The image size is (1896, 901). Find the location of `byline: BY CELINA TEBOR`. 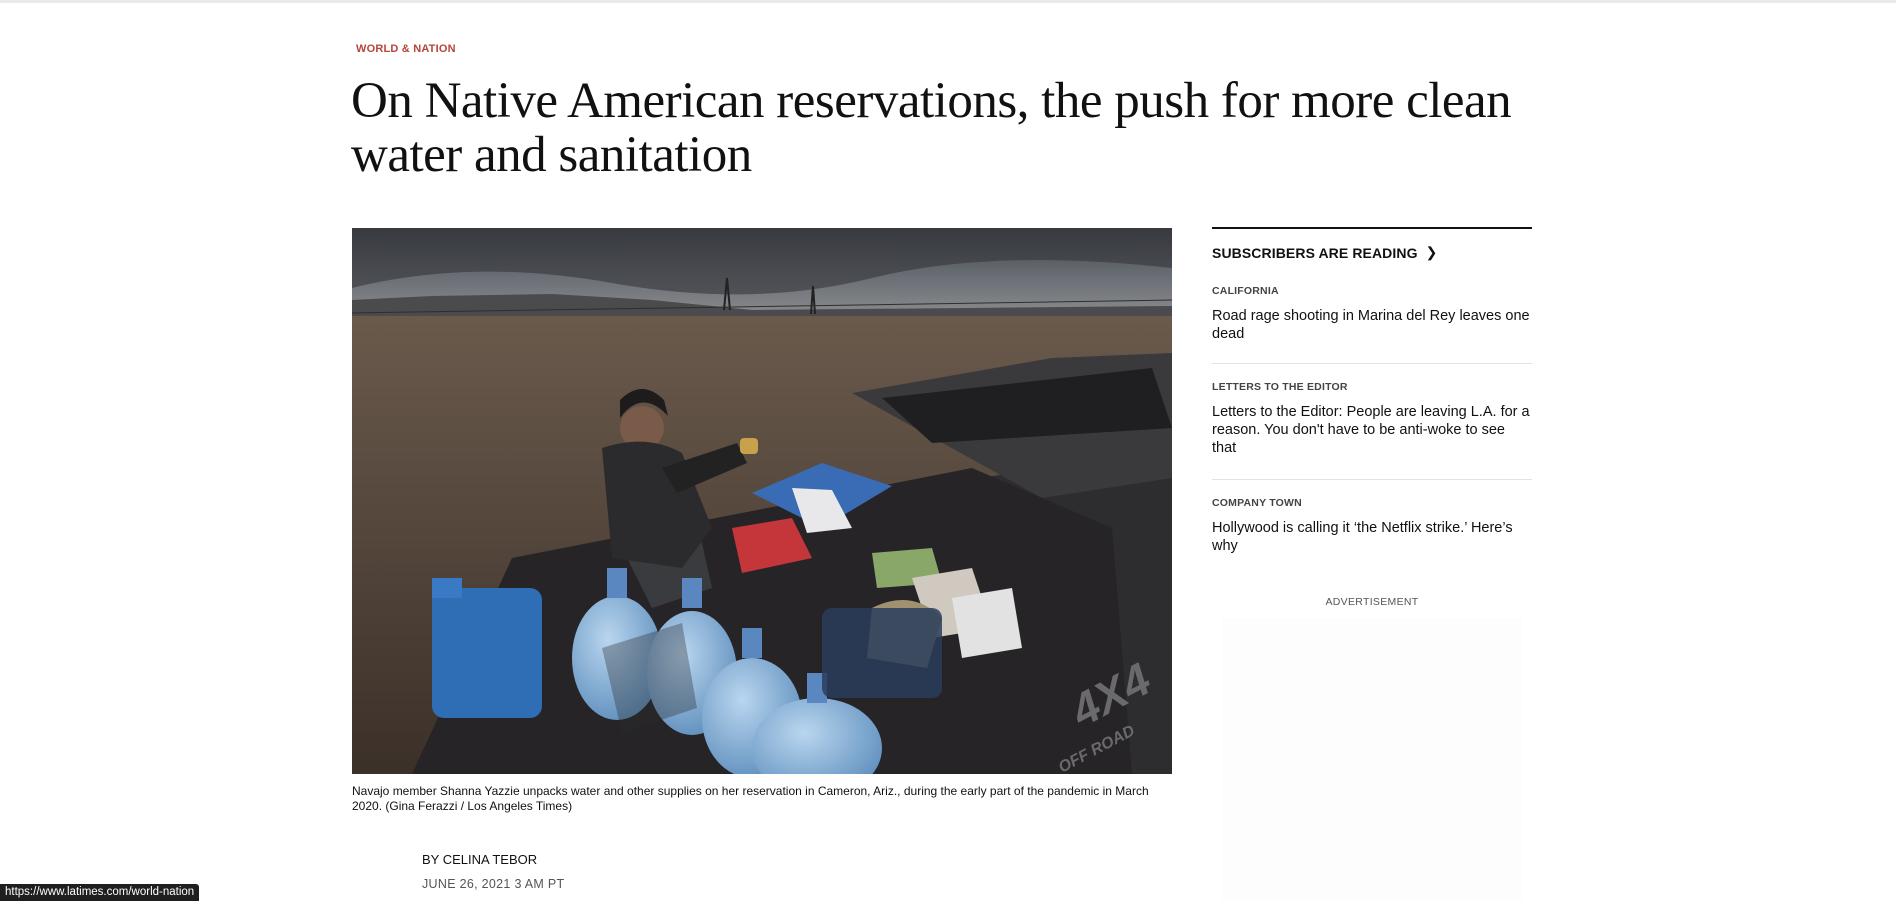

byline: BY CELINA TEBOR is located at coordinates (479, 859).